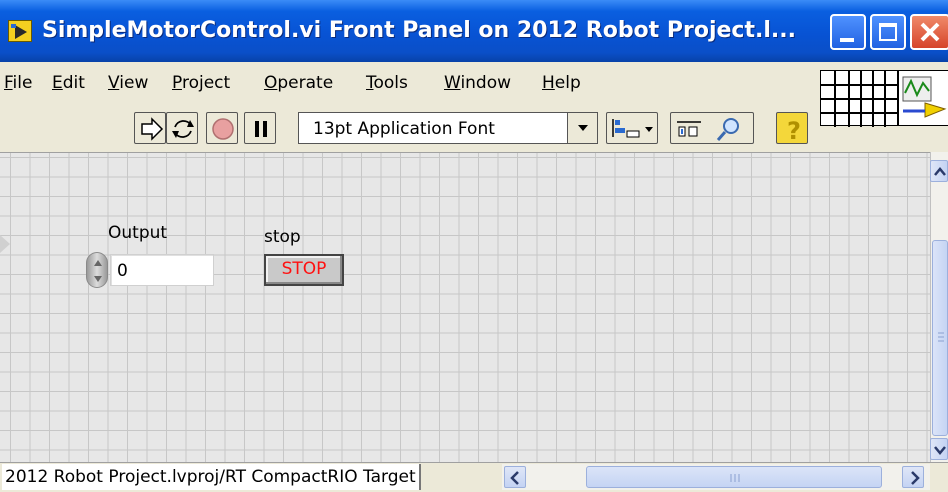 This screenshot has height=492, width=948. Describe the element at coordinates (304, 270) in the screenshot. I see `stop-button: STOP` at that location.